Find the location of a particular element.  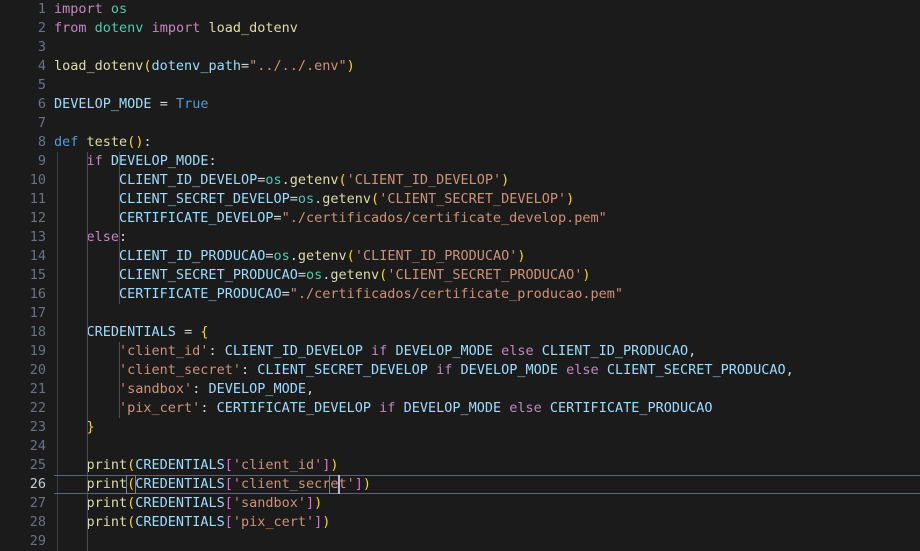

line-number: 1 is located at coordinates (23, 9).